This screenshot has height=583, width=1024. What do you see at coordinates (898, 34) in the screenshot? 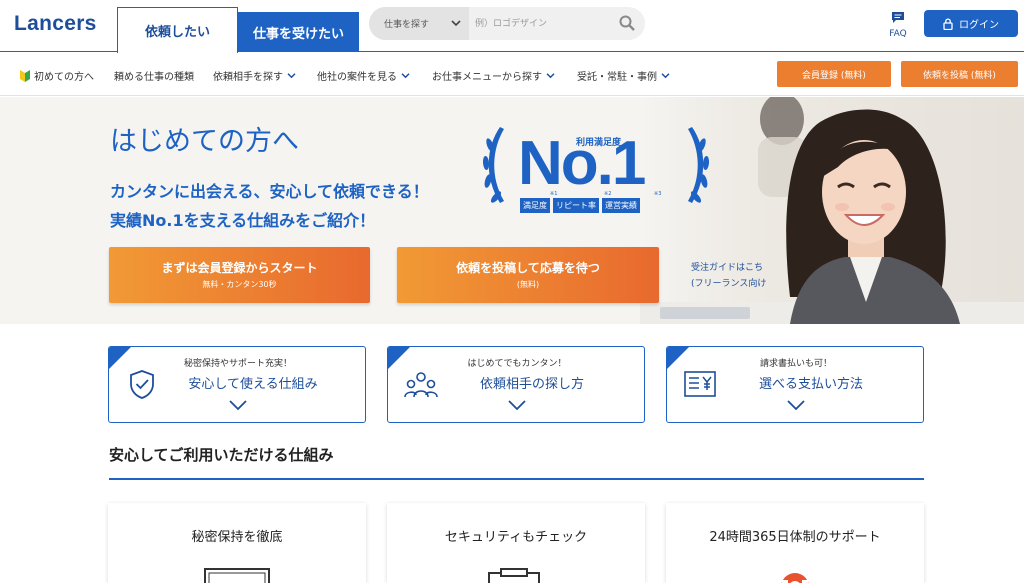
I see `faq-label: FAQ` at bounding box center [898, 34].